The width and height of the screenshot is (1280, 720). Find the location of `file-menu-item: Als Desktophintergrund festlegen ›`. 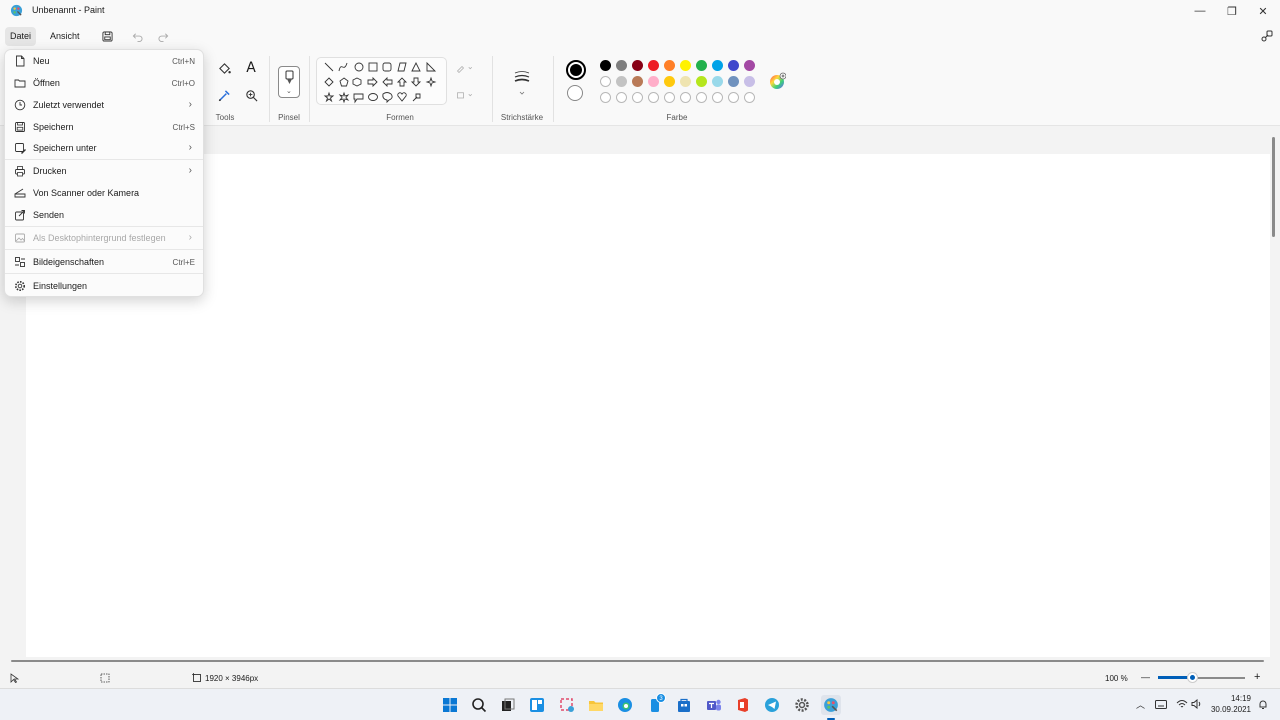

file-menu-item: Als Desktophintergrund festlegen › is located at coordinates (105, 238).